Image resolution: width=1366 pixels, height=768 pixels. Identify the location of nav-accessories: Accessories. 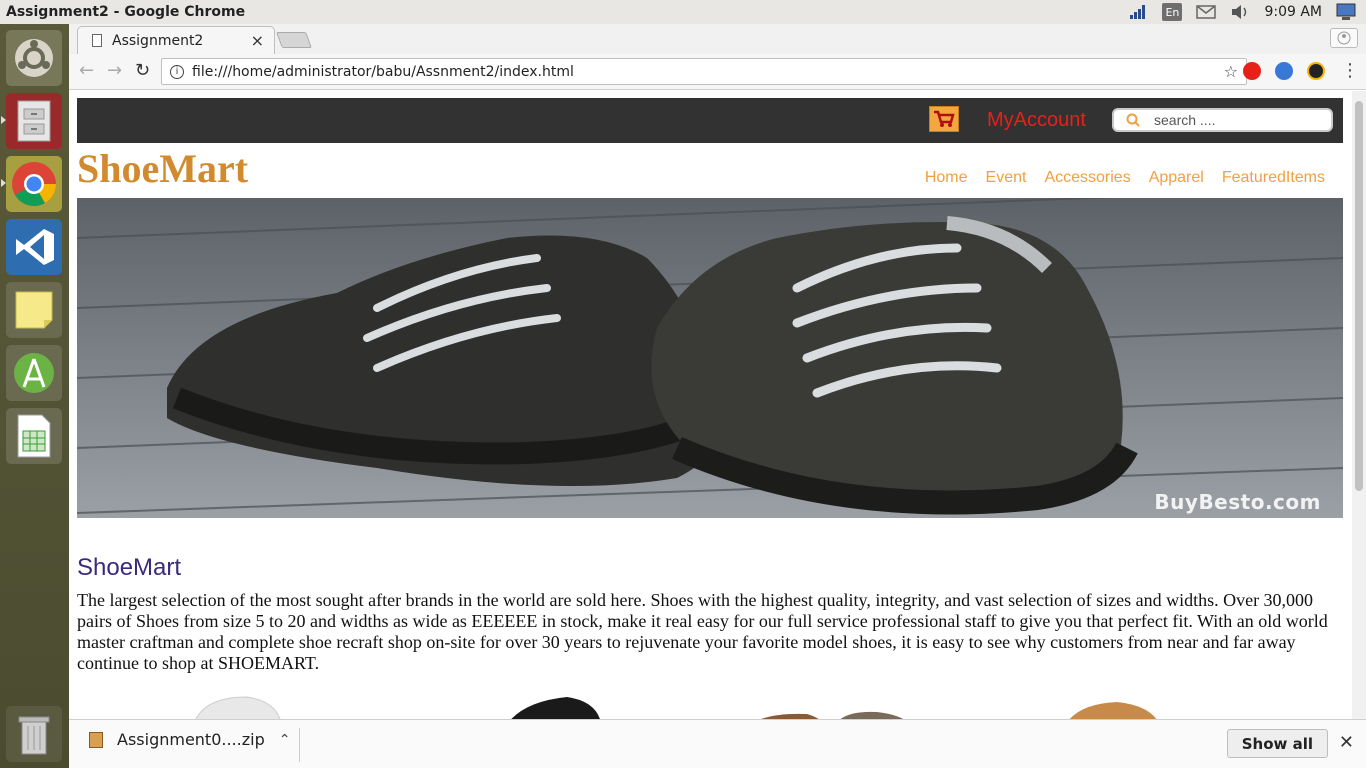
(1087, 178).